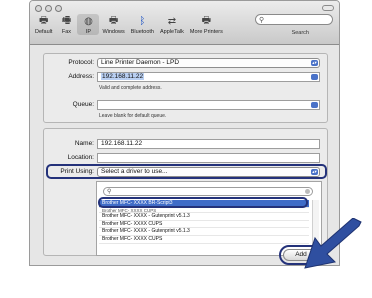 Image resolution: width=372 pixels, height=298 pixels. Describe the element at coordinates (203, 202) in the screenshot. I see `selected-driver-highlight` at that location.